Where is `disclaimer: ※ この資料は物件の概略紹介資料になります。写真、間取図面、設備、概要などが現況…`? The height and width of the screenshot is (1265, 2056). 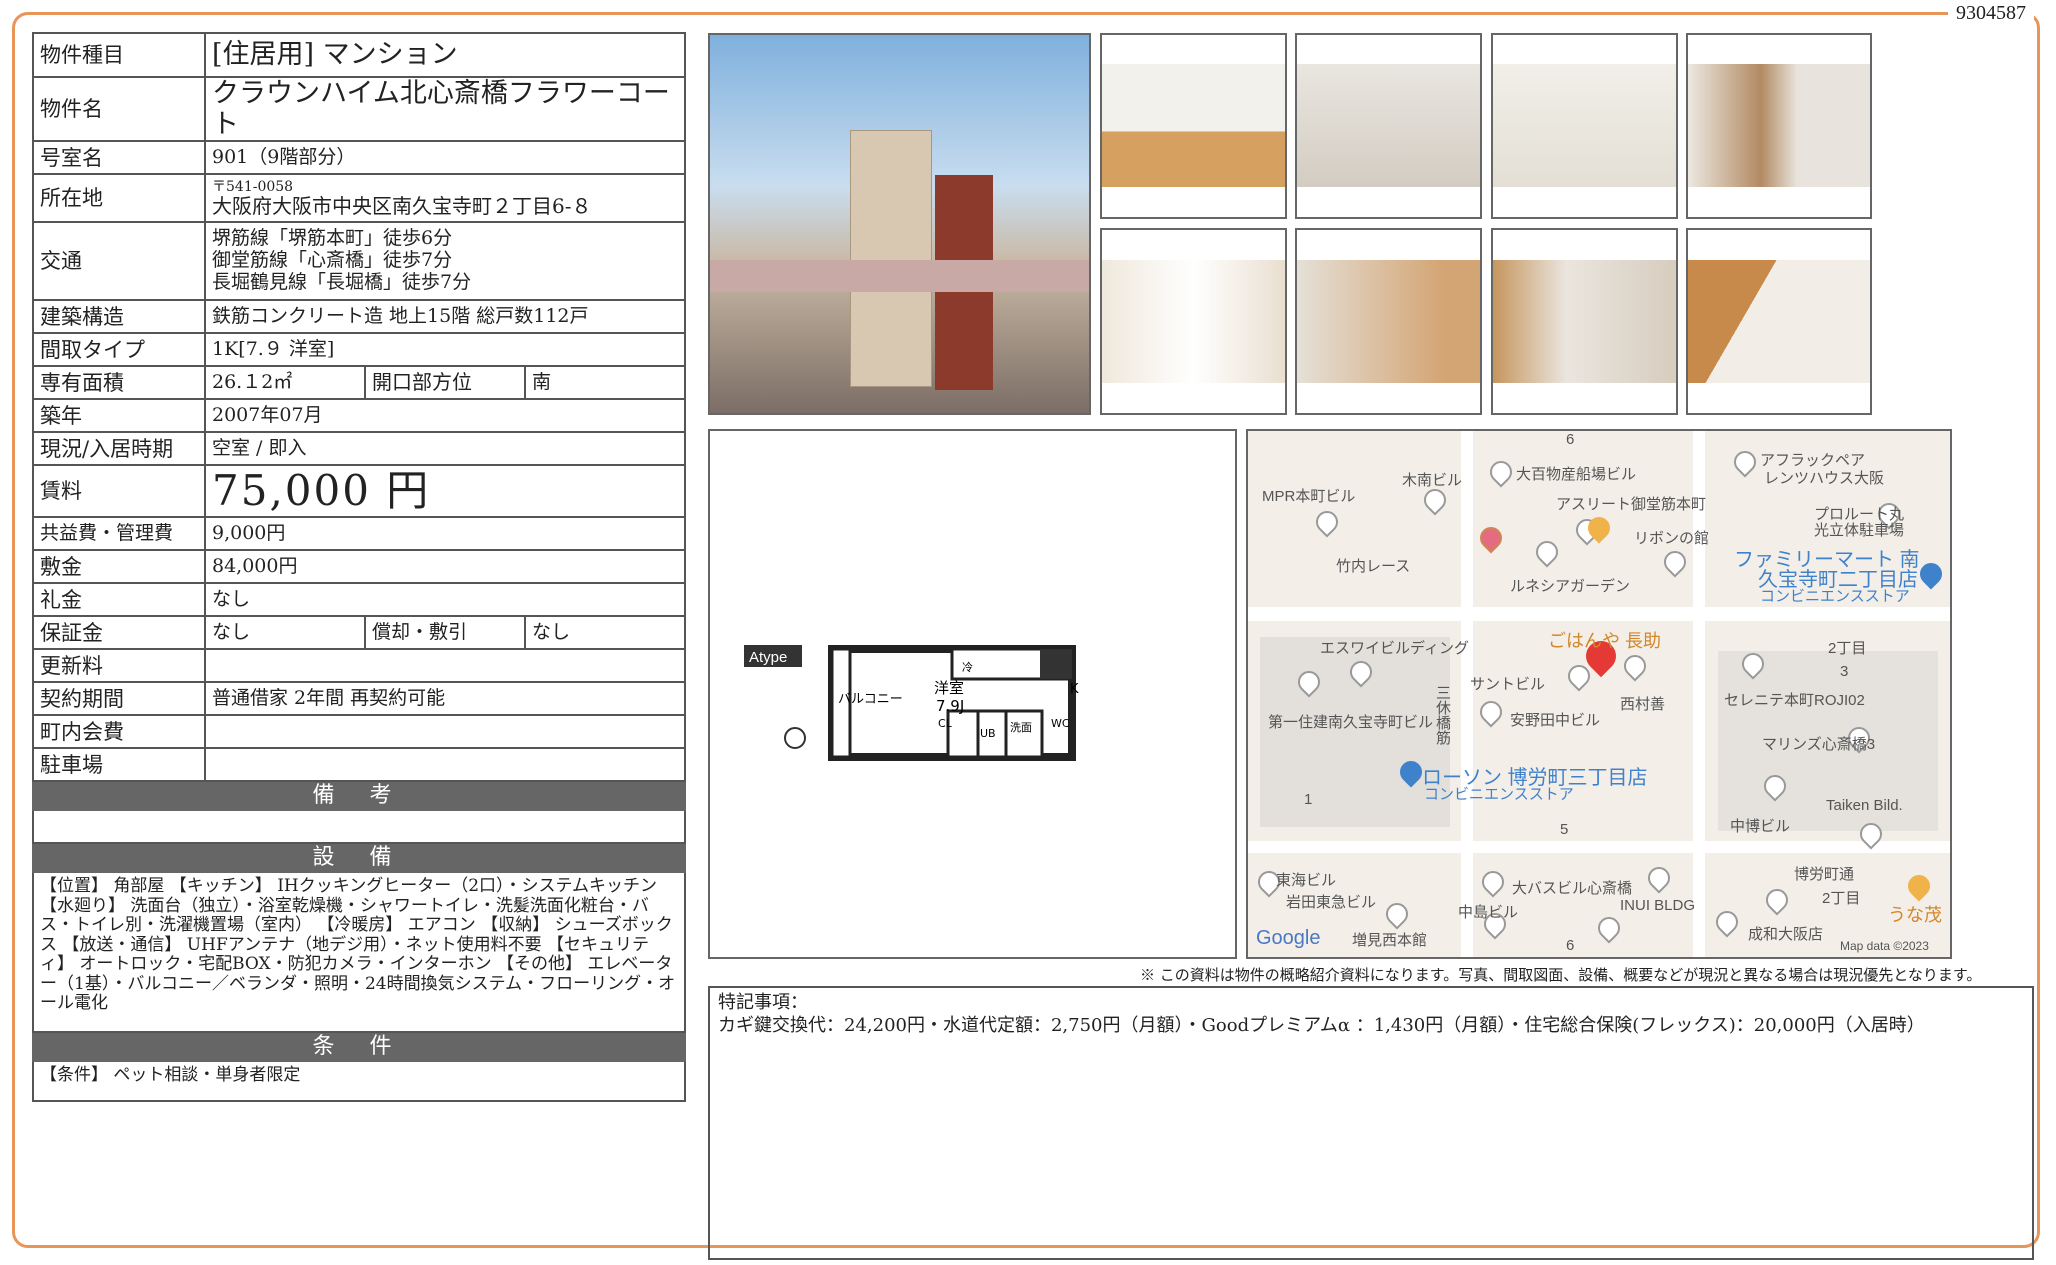 disclaimer: ※ この資料は物件の概略紹介資料になります。写真、間取図面、設備、概要などが現況… is located at coordinates (1561, 975).